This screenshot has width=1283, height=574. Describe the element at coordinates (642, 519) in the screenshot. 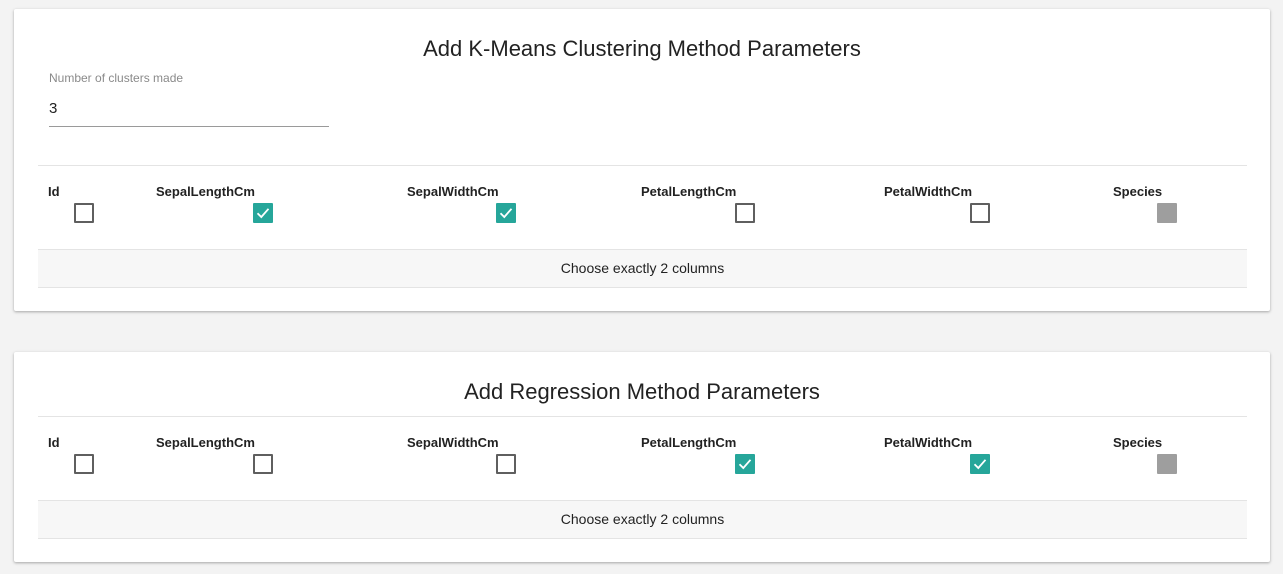

I see `regression-hint: Choose exactly 2 columns` at that location.